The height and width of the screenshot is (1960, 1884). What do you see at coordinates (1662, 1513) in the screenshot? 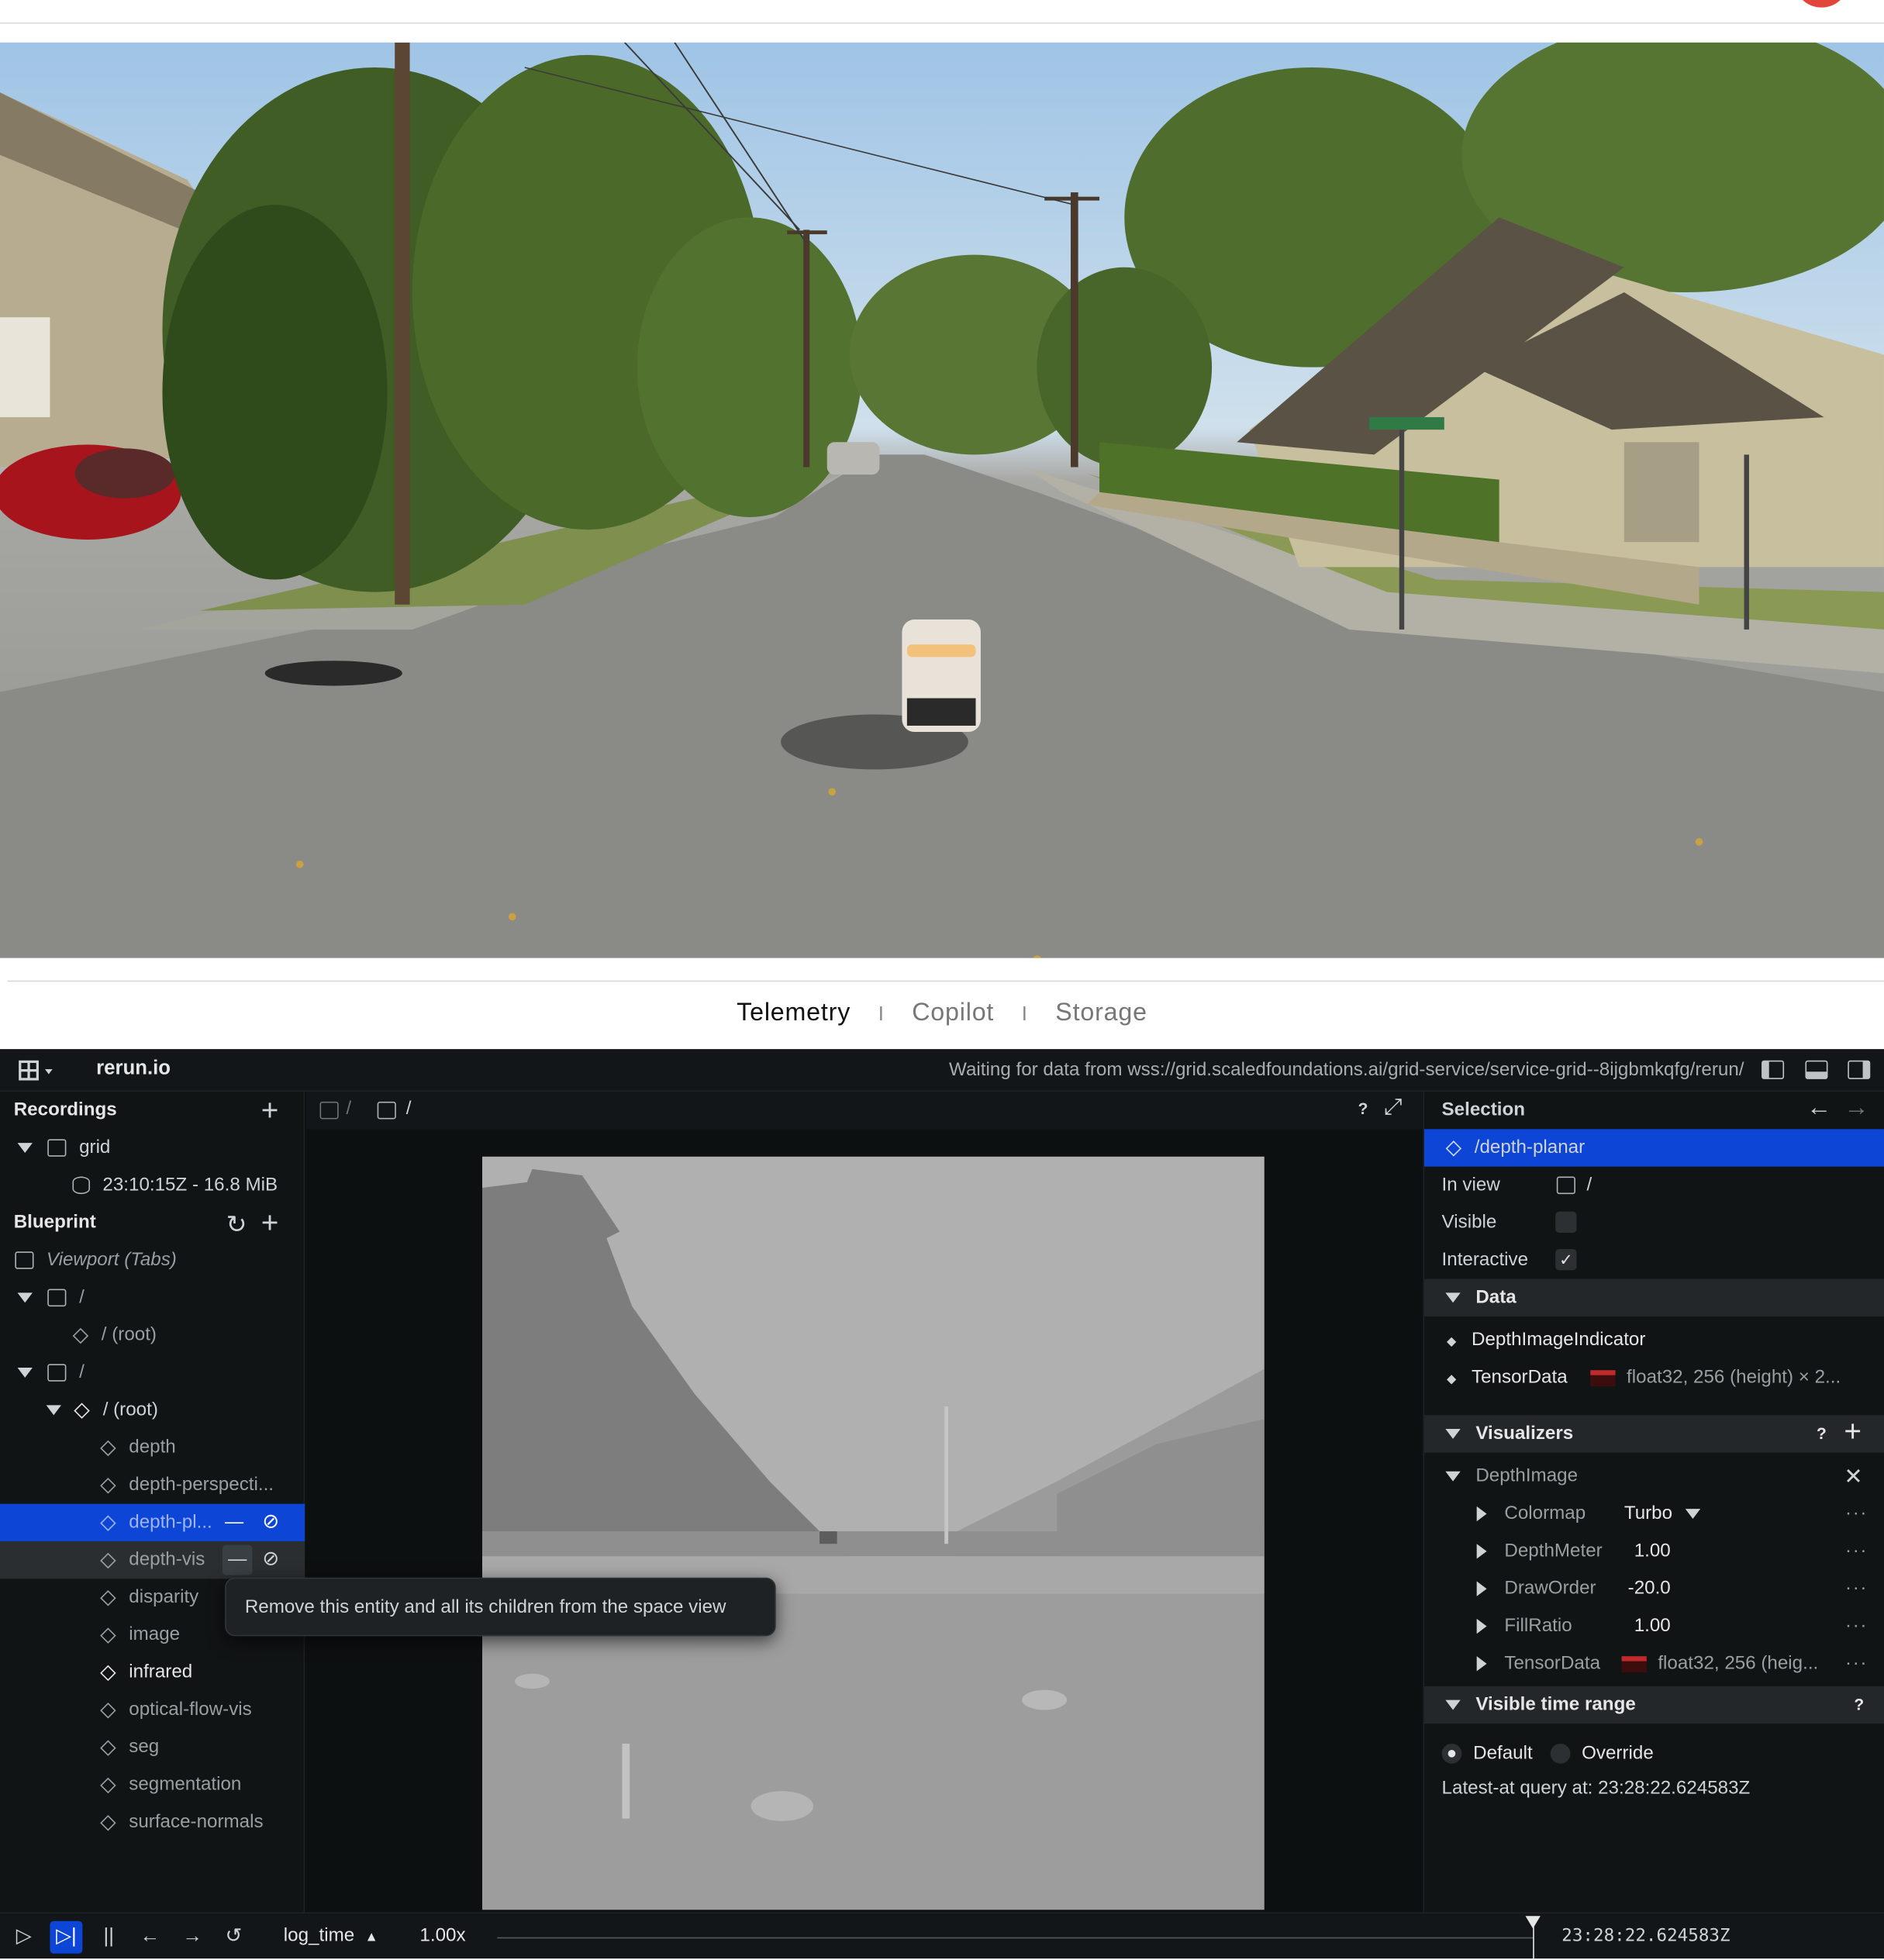
I see `colormap-dropdown: Turbo` at bounding box center [1662, 1513].